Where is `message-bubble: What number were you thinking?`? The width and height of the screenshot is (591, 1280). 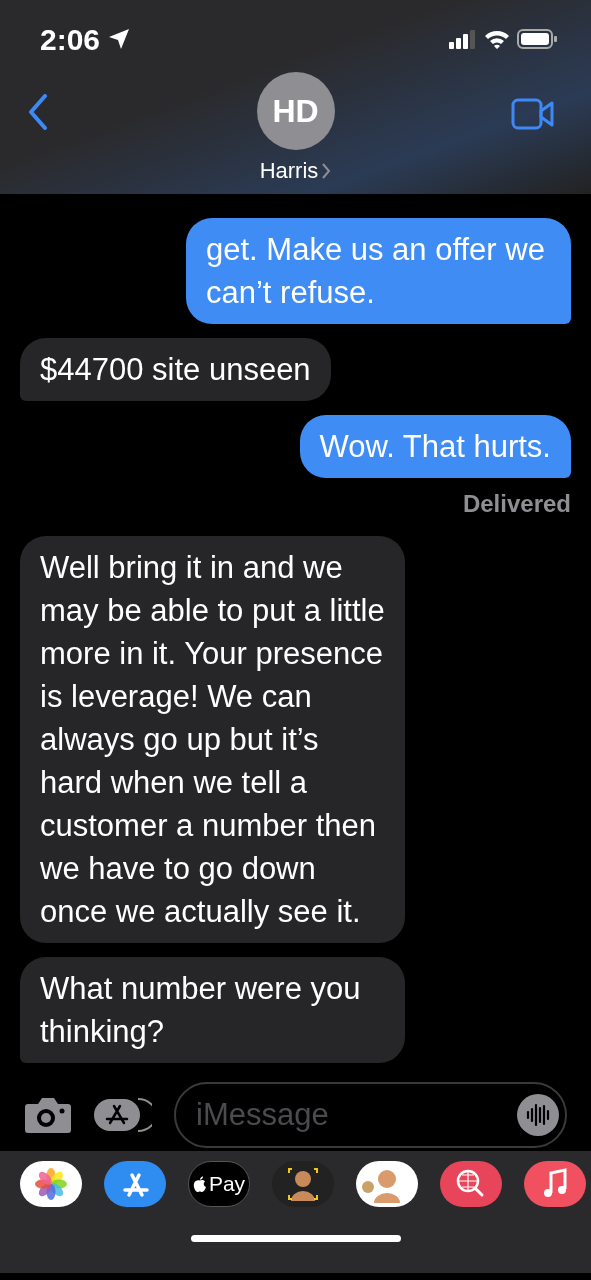
message-bubble: What number were you thinking? is located at coordinates (212, 1010).